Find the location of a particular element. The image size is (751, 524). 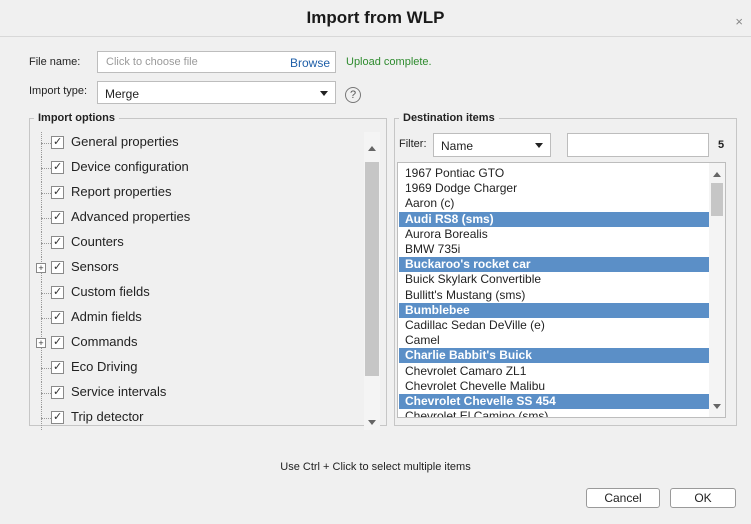

destination-list-item: BMW 735i is located at coordinates (554, 249).